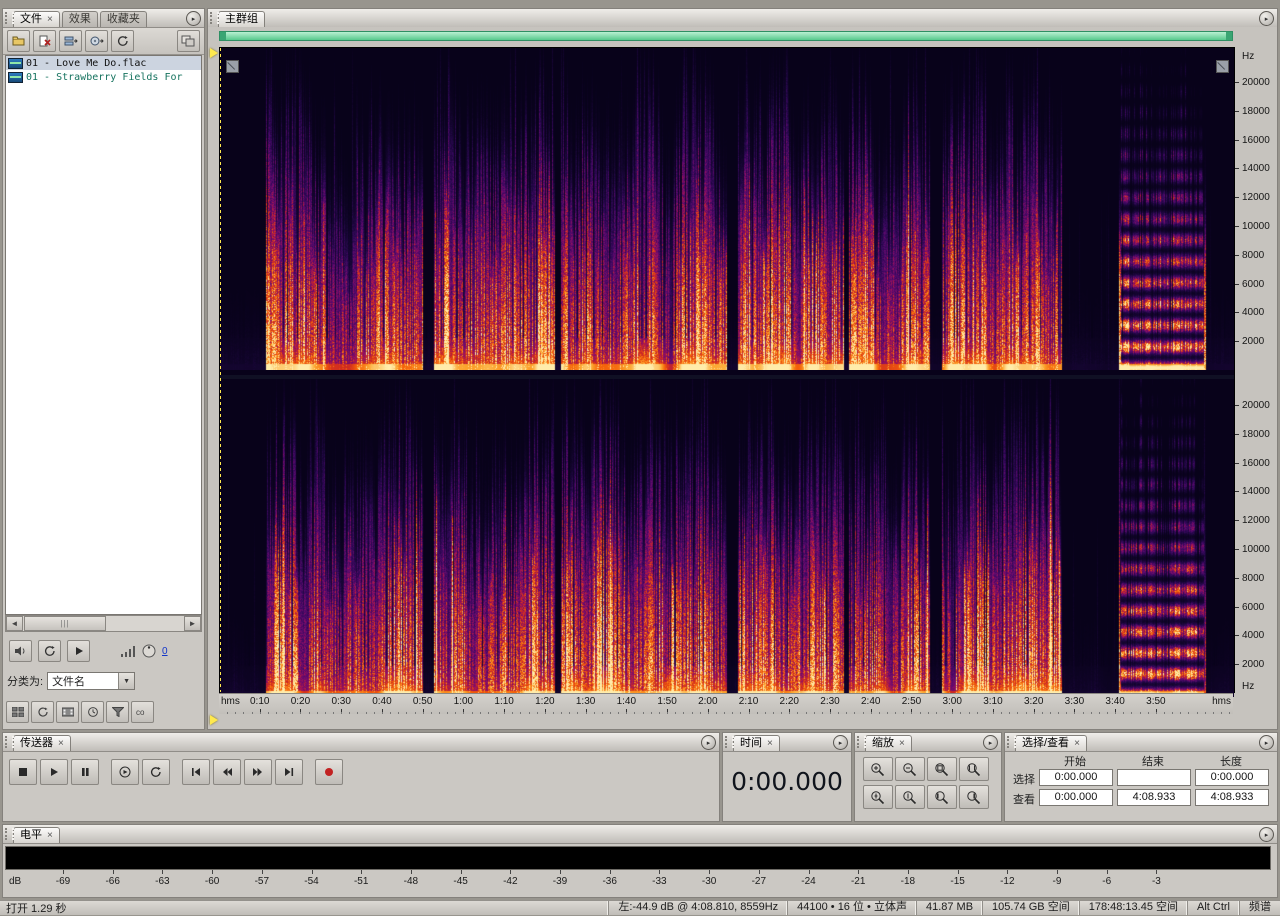 This screenshot has height=916, width=1280. I want to click on selection-corner-handle-right, so click(1222, 66).